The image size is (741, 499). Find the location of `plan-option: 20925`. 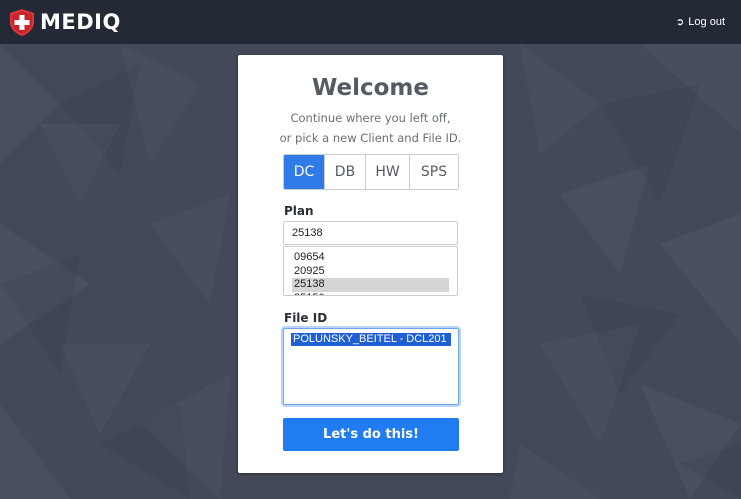

plan-option: 20925 is located at coordinates (370, 272).